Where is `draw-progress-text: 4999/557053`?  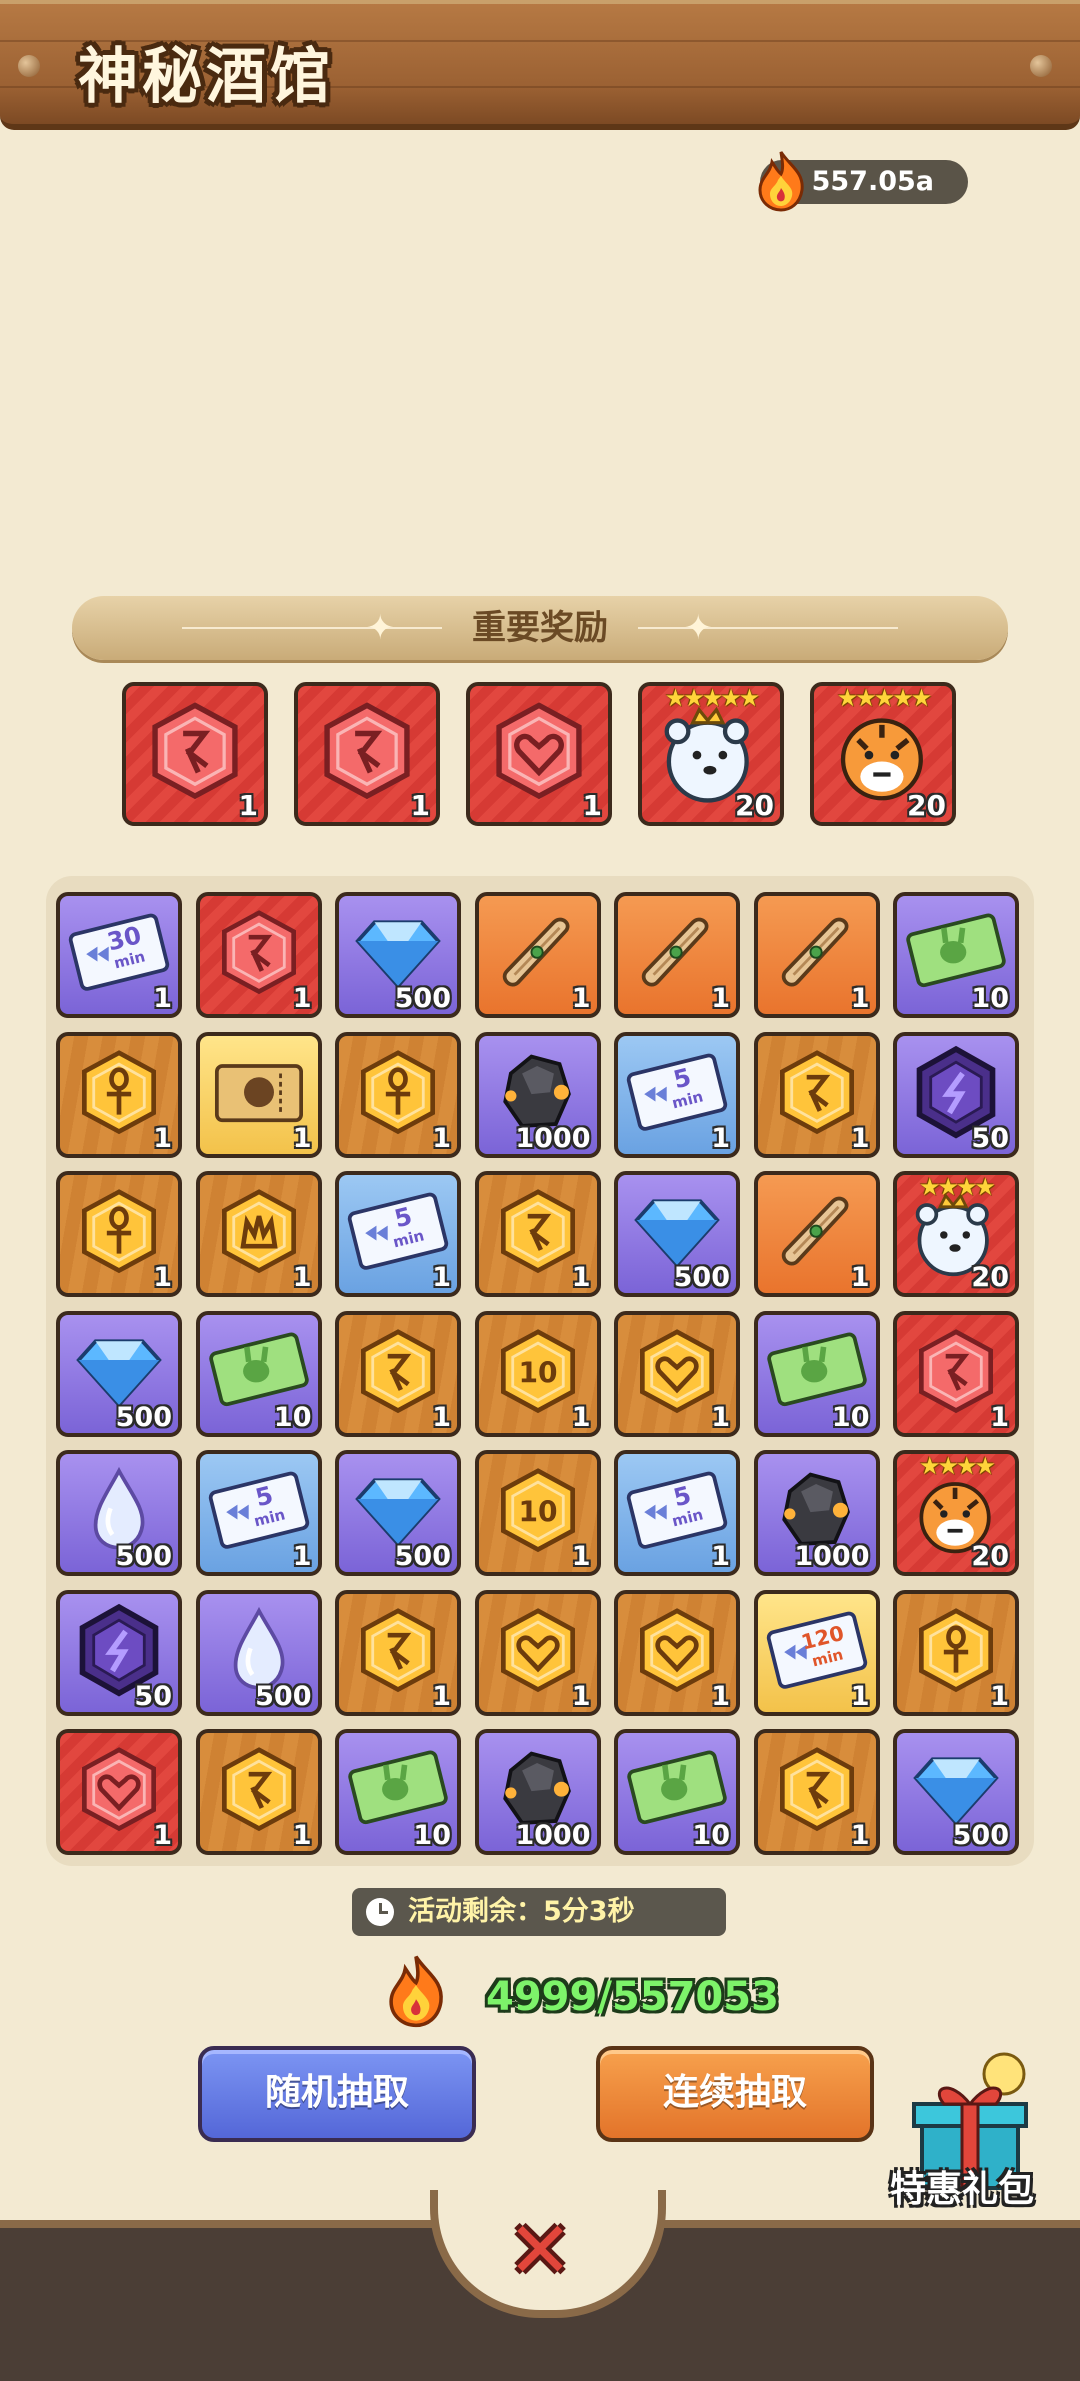
draw-progress-text: 4999/557053 is located at coordinates (632, 1997).